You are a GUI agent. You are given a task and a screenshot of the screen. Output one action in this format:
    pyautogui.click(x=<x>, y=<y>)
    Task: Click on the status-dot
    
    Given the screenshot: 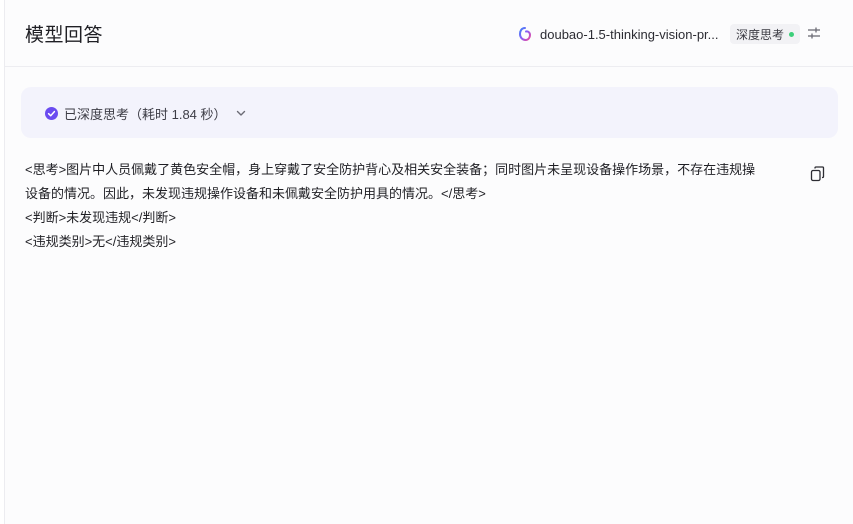 What is the action you would take?
    pyautogui.click(x=792, y=34)
    